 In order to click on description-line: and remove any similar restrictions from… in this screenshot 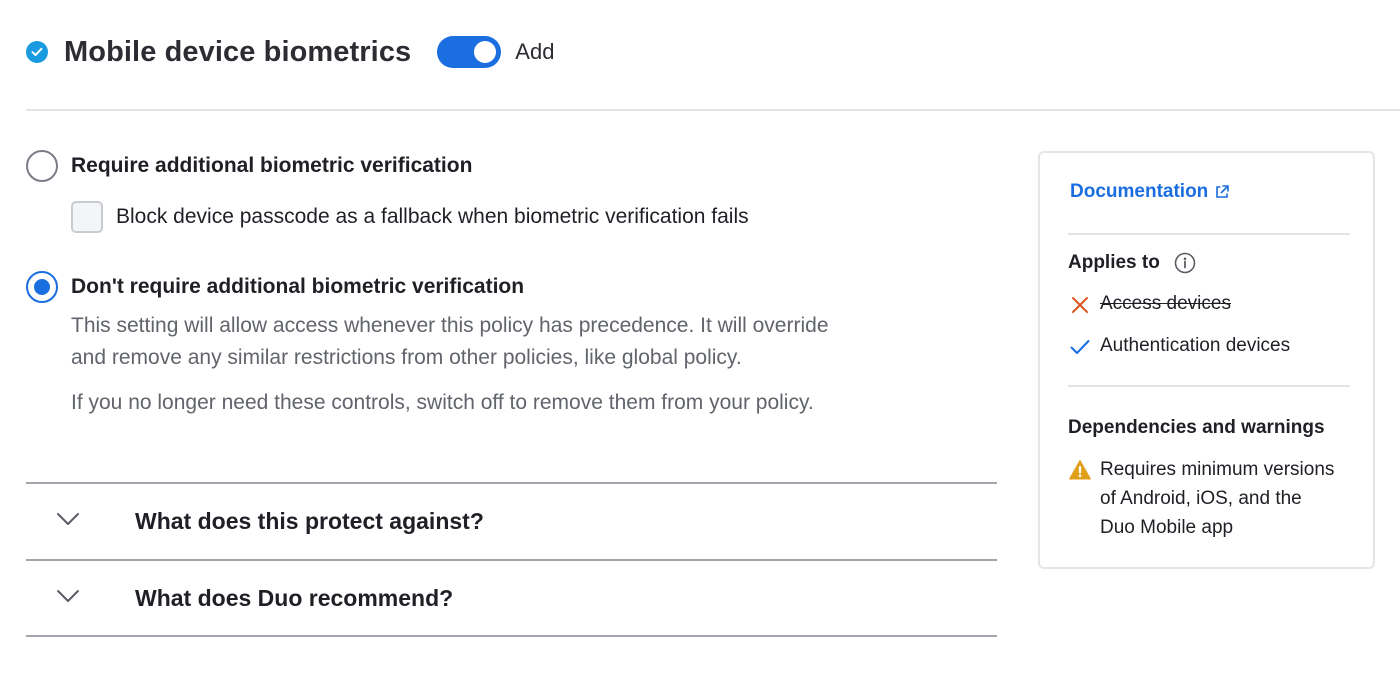, I will do `click(406, 357)`.